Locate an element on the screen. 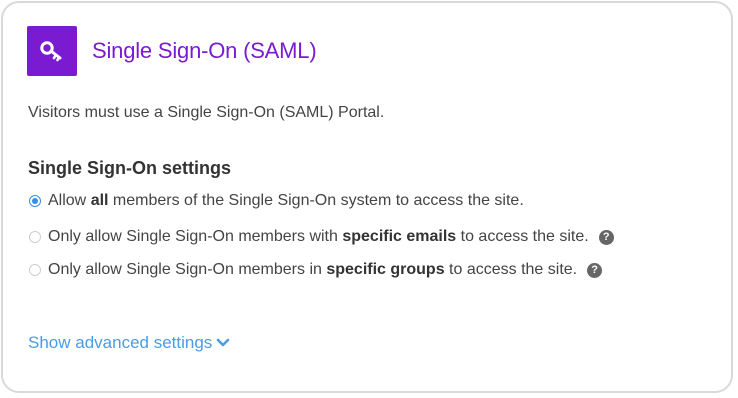 This screenshot has height=398, width=738. radio-specific-emails is located at coordinates (35, 237).